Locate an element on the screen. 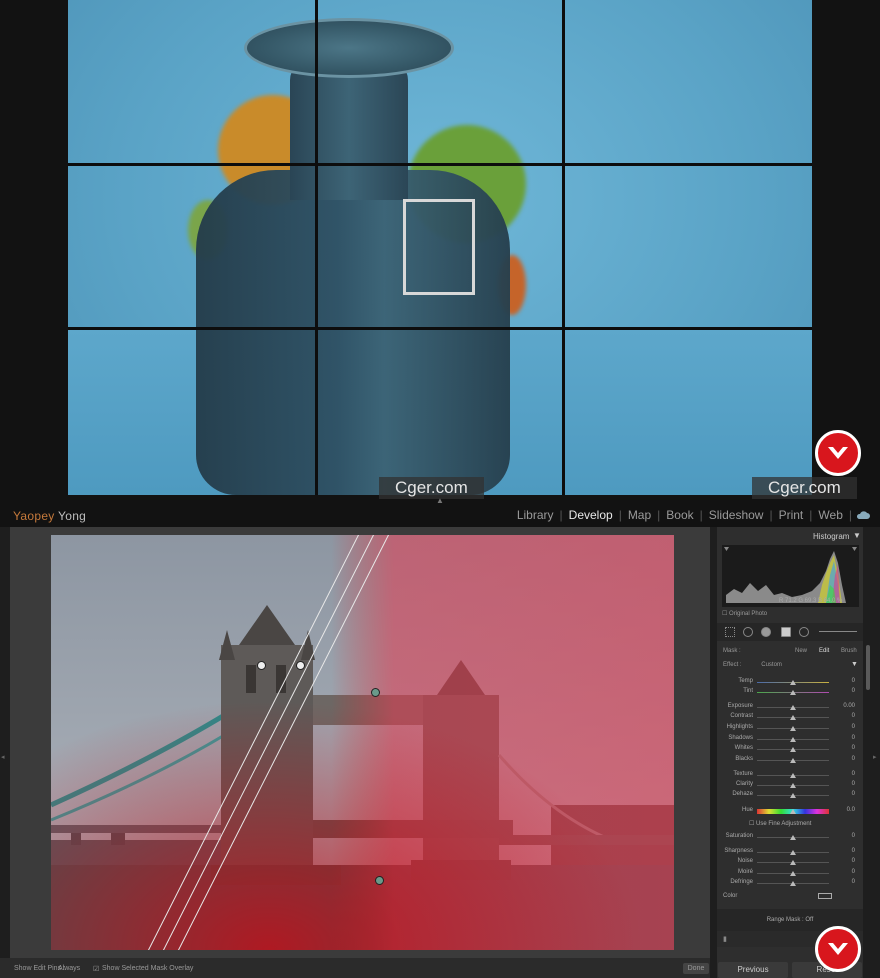 This screenshot has height=978, width=880. slider-blacks: Blacks 0 is located at coordinates (790, 761).